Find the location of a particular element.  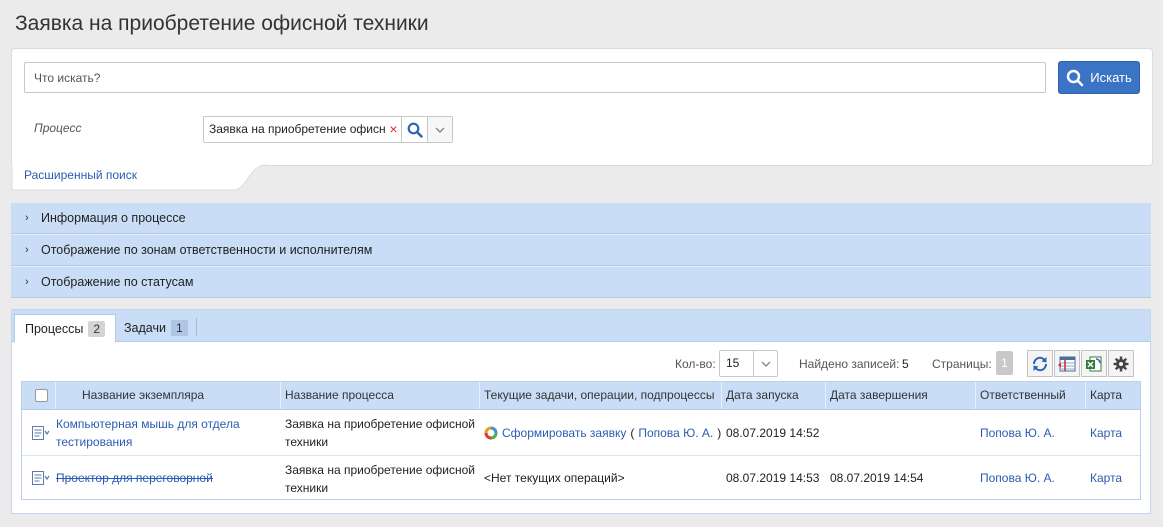

instance-cell: Проектор для переговорной is located at coordinates (151, 477).